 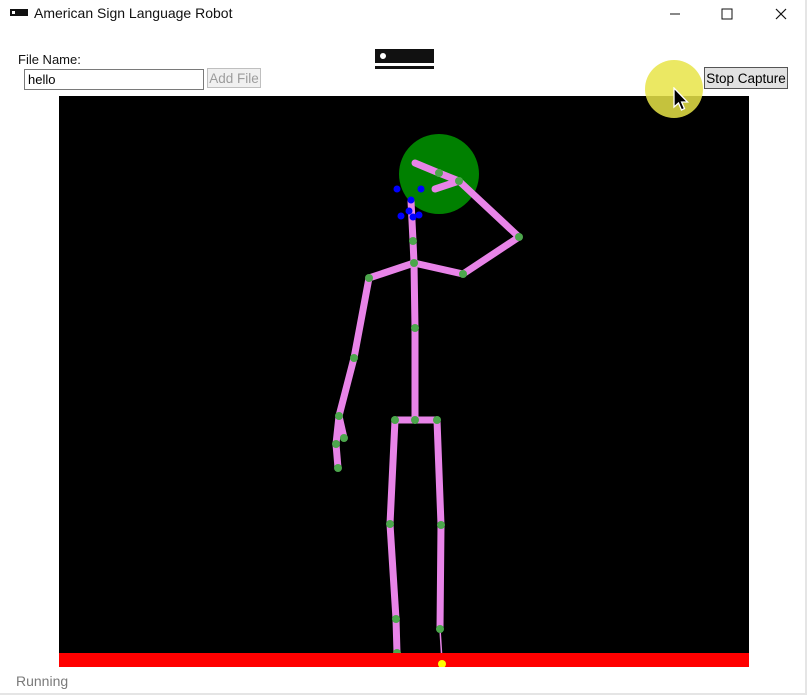 I want to click on window-app-icon, so click(x=19, y=12).